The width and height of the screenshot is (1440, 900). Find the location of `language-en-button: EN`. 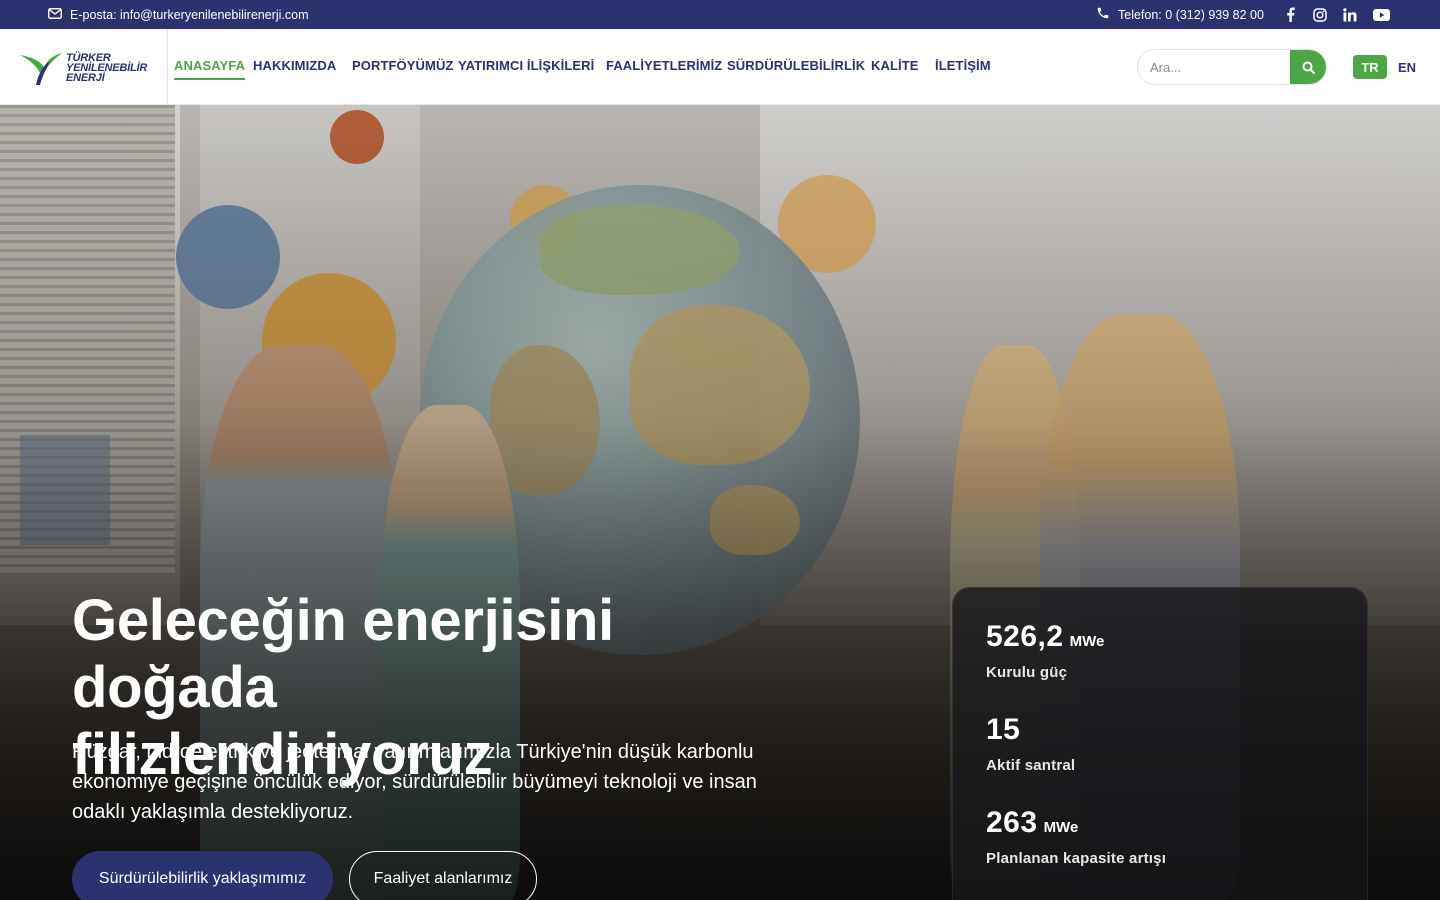

language-en-button: EN is located at coordinates (1407, 67).